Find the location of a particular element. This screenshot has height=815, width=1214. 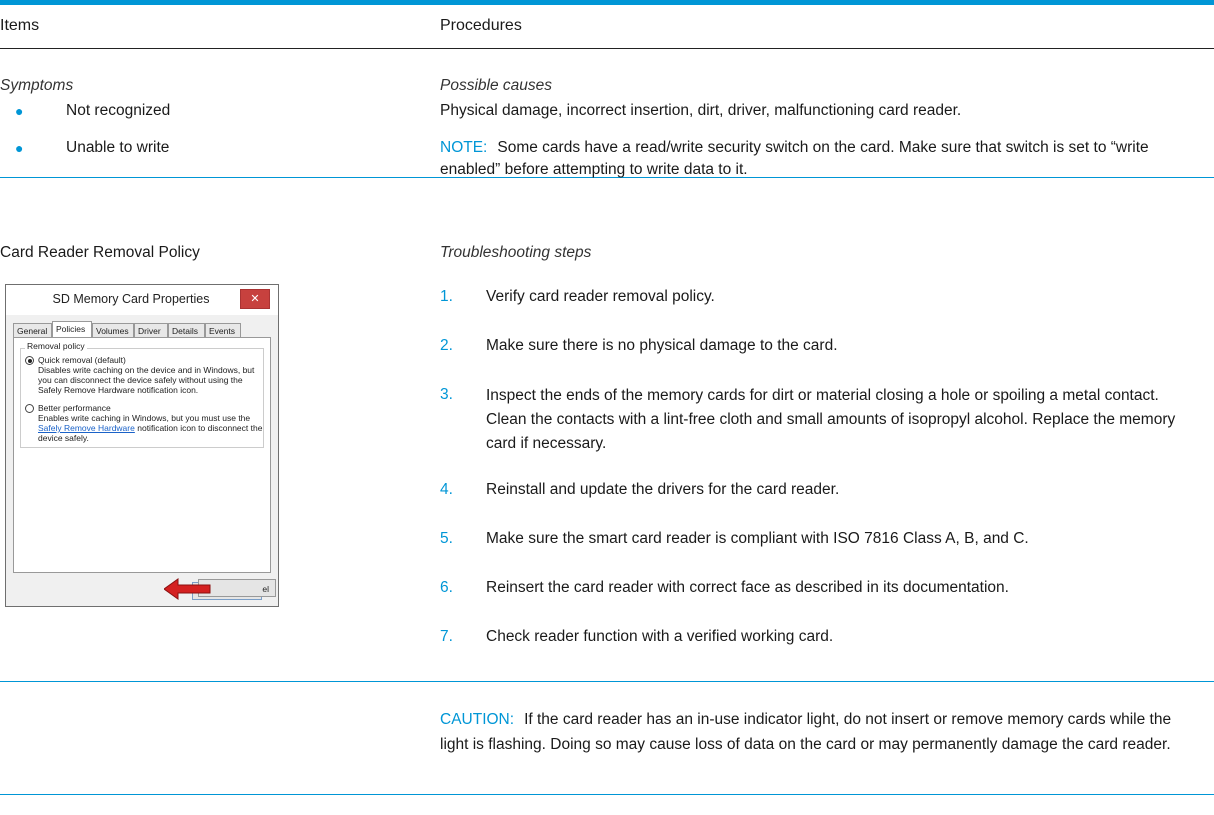

better-performance-radio is located at coordinates (29, 408).